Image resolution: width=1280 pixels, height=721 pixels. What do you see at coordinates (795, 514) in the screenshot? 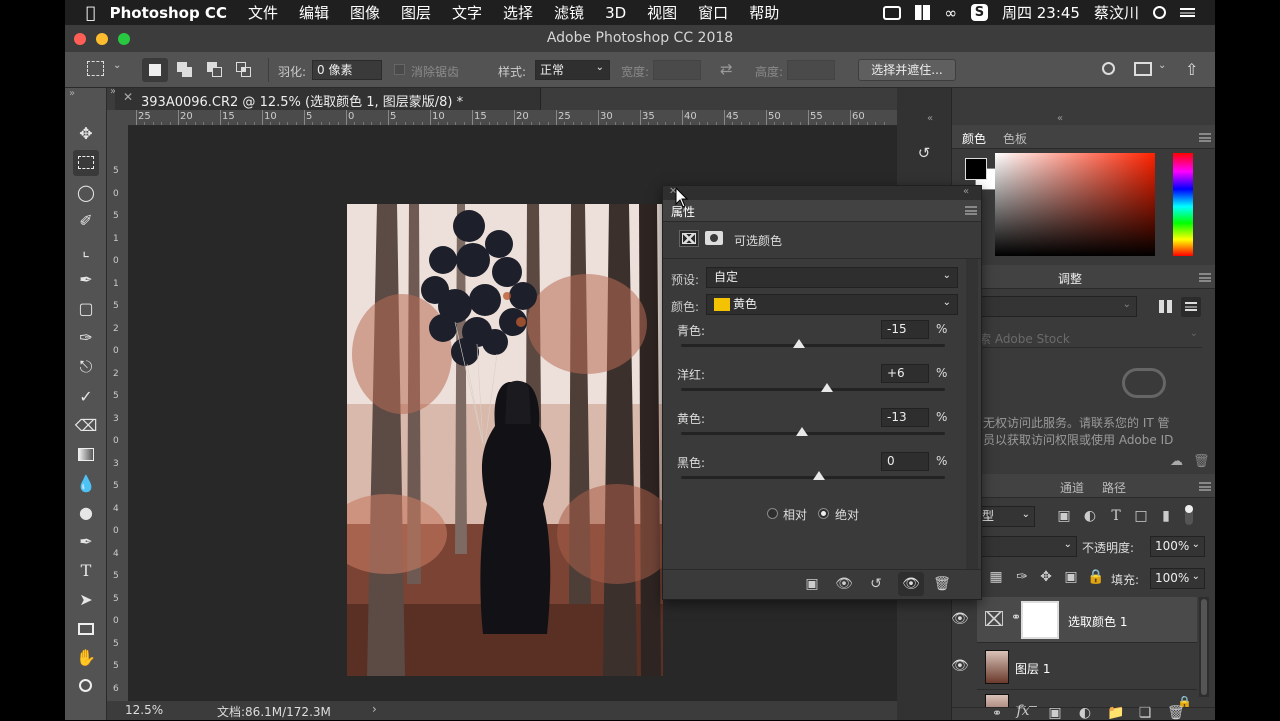
I see `method-relative-label: 相对` at bounding box center [795, 514].